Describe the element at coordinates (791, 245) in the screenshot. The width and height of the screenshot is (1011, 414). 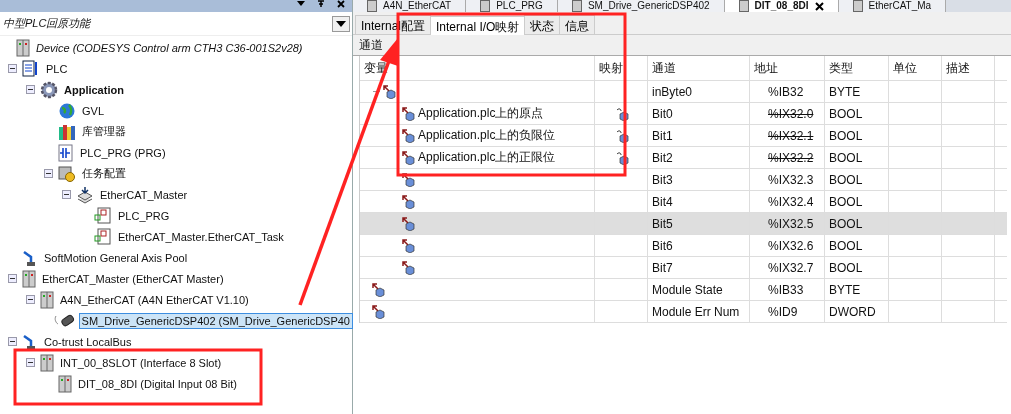
I see `address: %IX32.6` at that location.